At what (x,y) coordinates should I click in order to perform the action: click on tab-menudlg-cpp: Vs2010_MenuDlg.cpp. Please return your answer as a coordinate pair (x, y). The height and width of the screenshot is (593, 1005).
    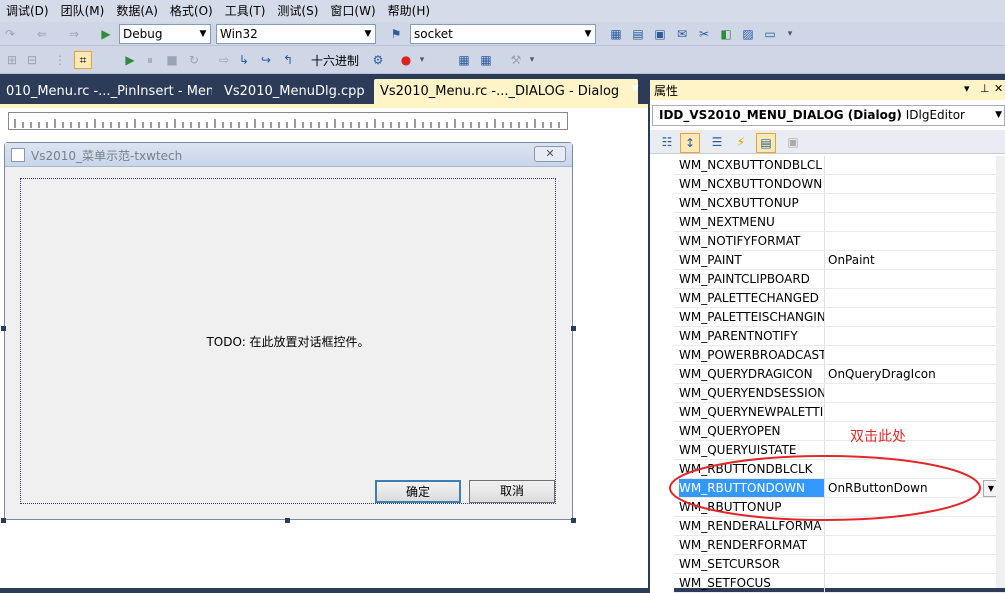
    Looking at the image, I should click on (299, 91).